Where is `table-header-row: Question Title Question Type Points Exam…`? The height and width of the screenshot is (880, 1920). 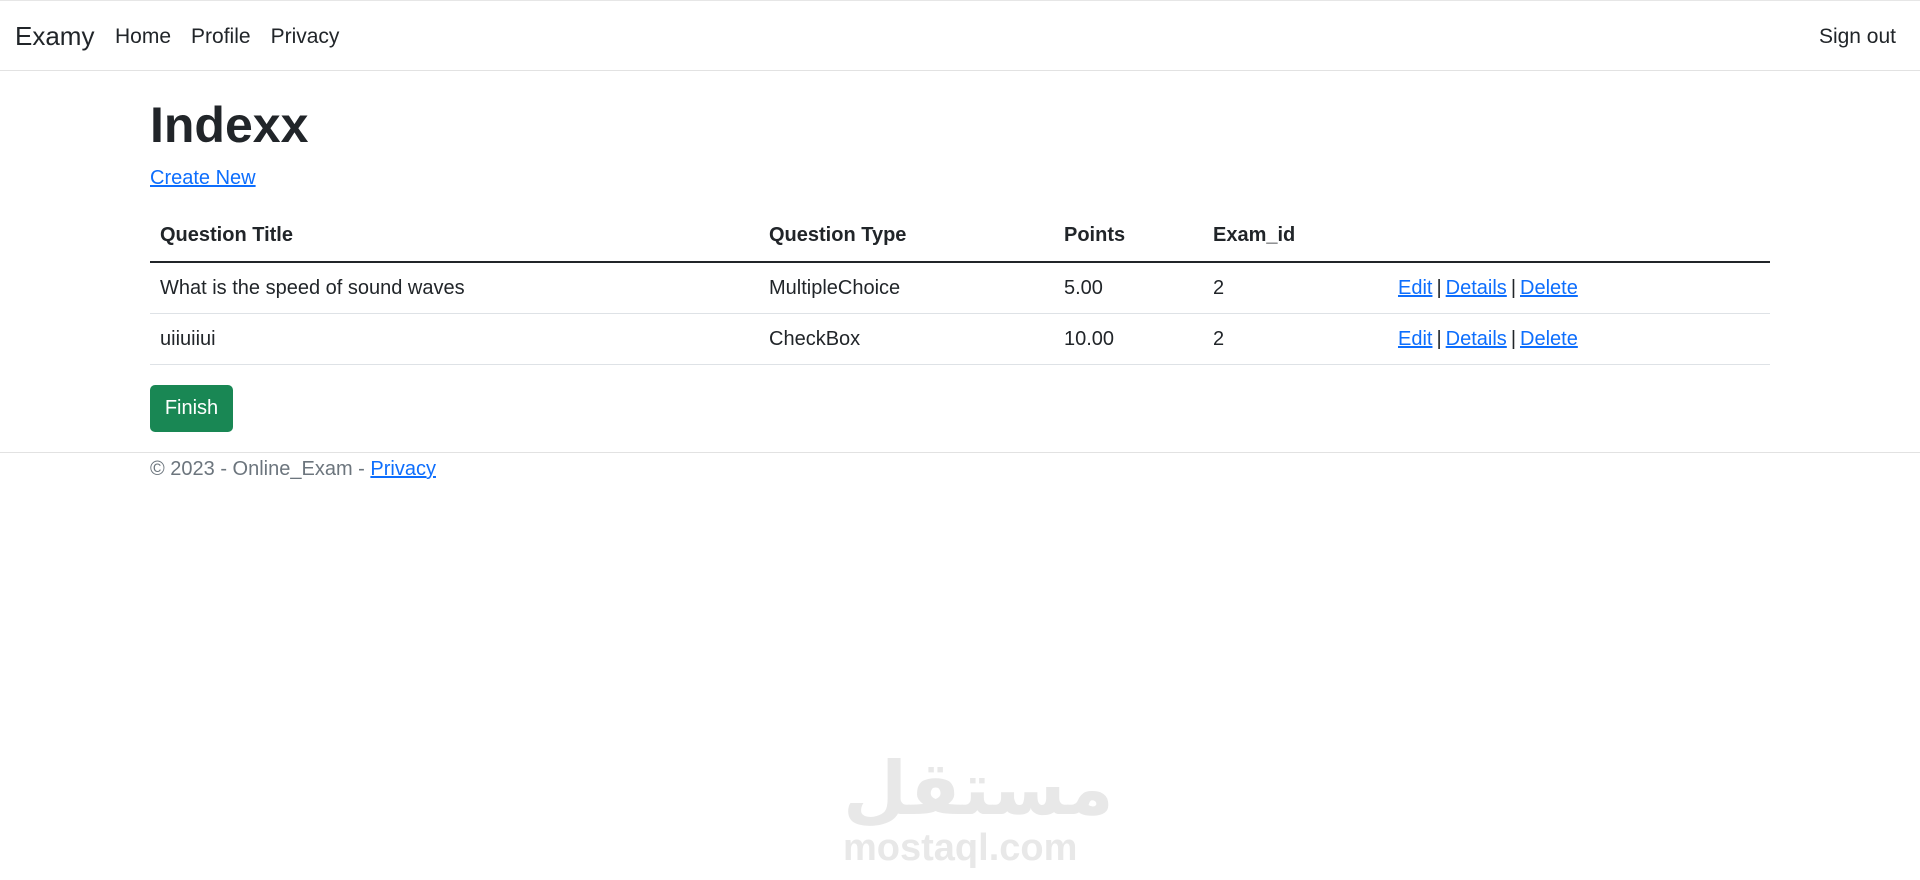
table-header-row: Question Title Question Type Points Exam… is located at coordinates (960, 236).